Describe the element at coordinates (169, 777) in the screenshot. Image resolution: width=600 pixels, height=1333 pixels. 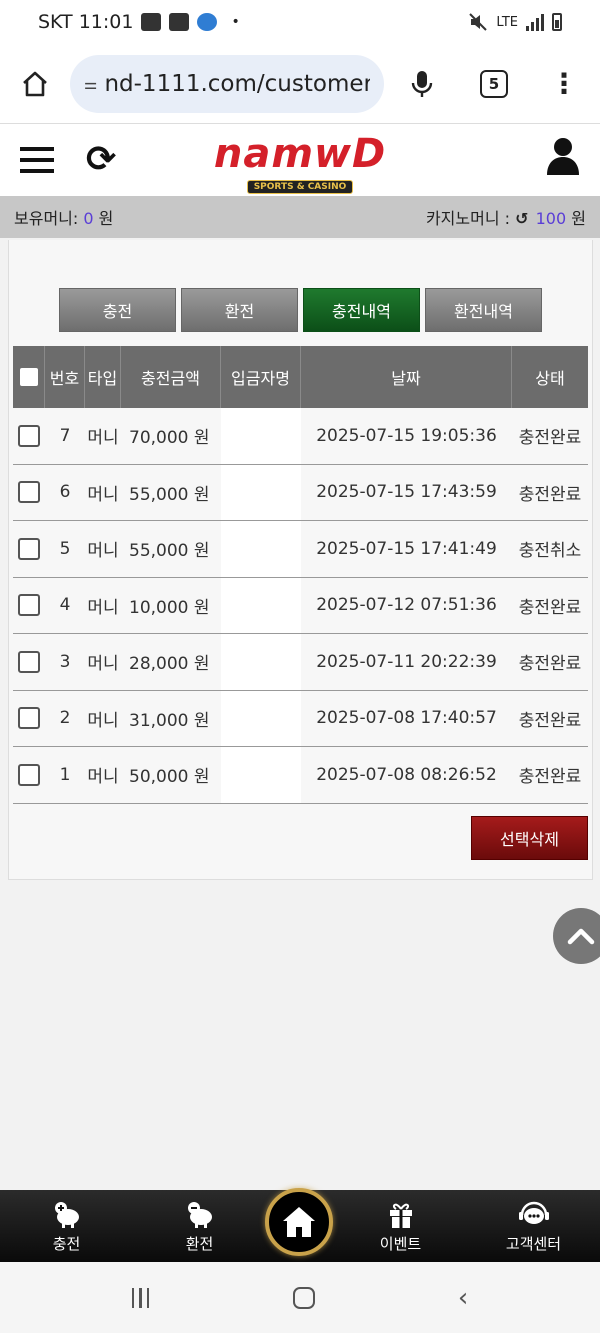
I see `row-amount: 50,000 원` at that location.